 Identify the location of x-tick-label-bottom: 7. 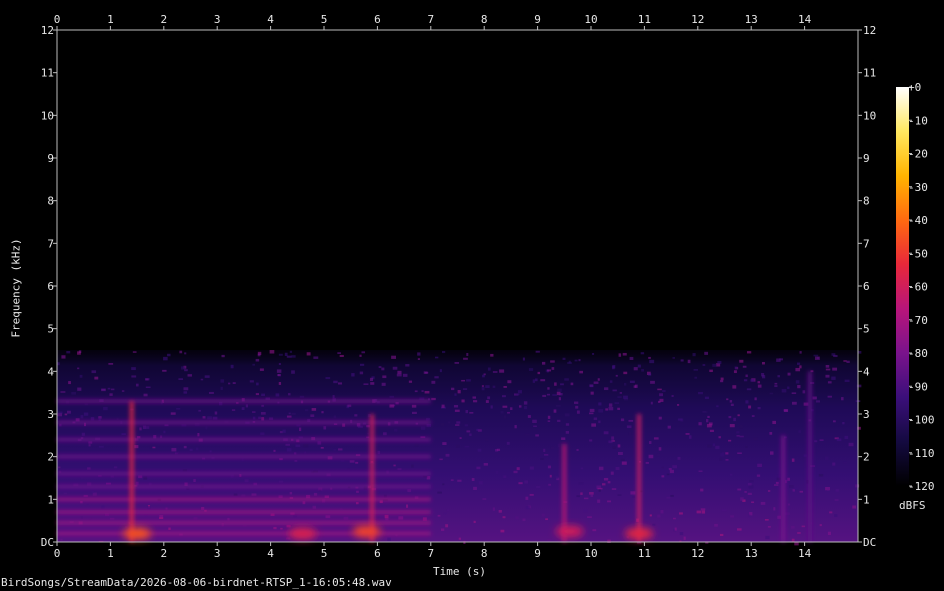
(430, 553).